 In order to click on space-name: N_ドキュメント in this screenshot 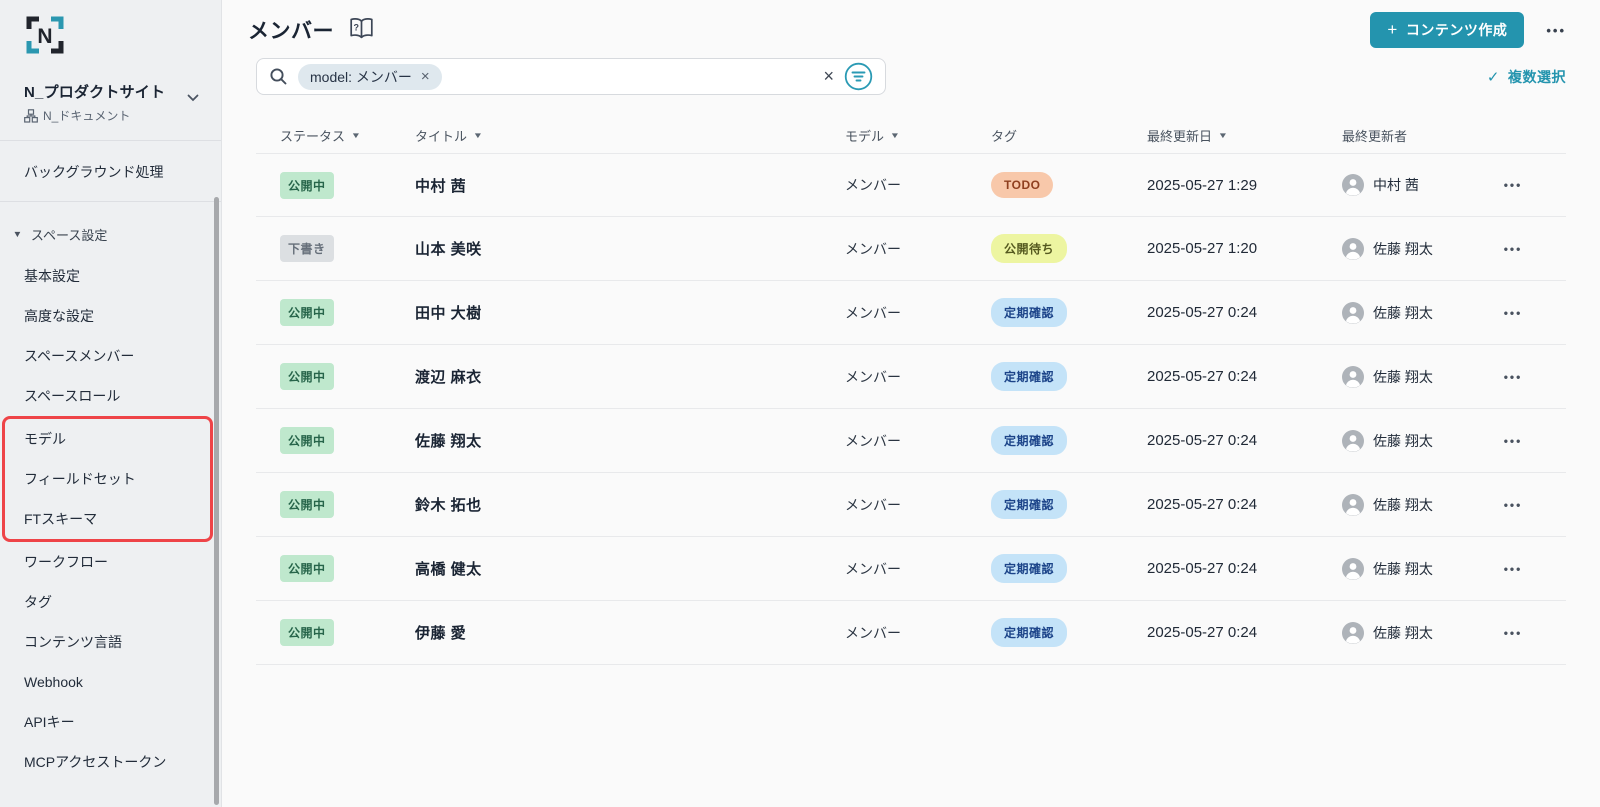, I will do `click(87, 116)`.